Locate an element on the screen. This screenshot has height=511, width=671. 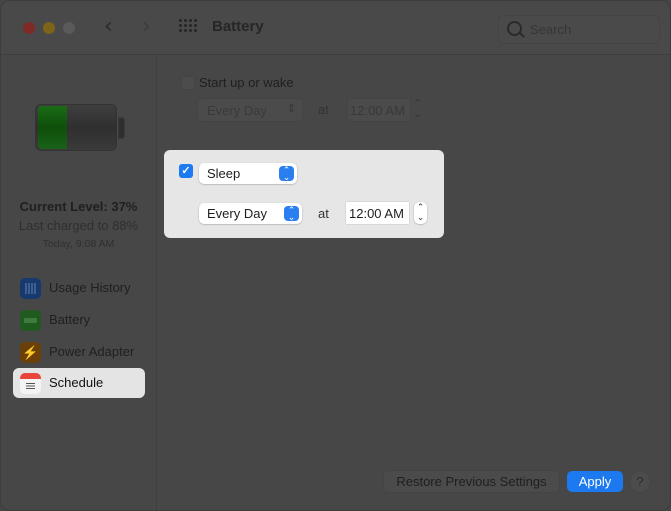
sidebar-item-label: Schedule is located at coordinates (76, 382).